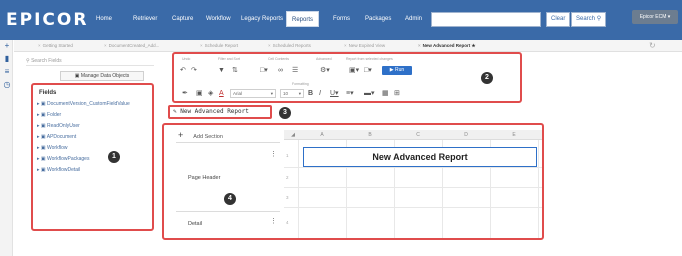  I want to click on run-button: ▶ Run, so click(397, 70).